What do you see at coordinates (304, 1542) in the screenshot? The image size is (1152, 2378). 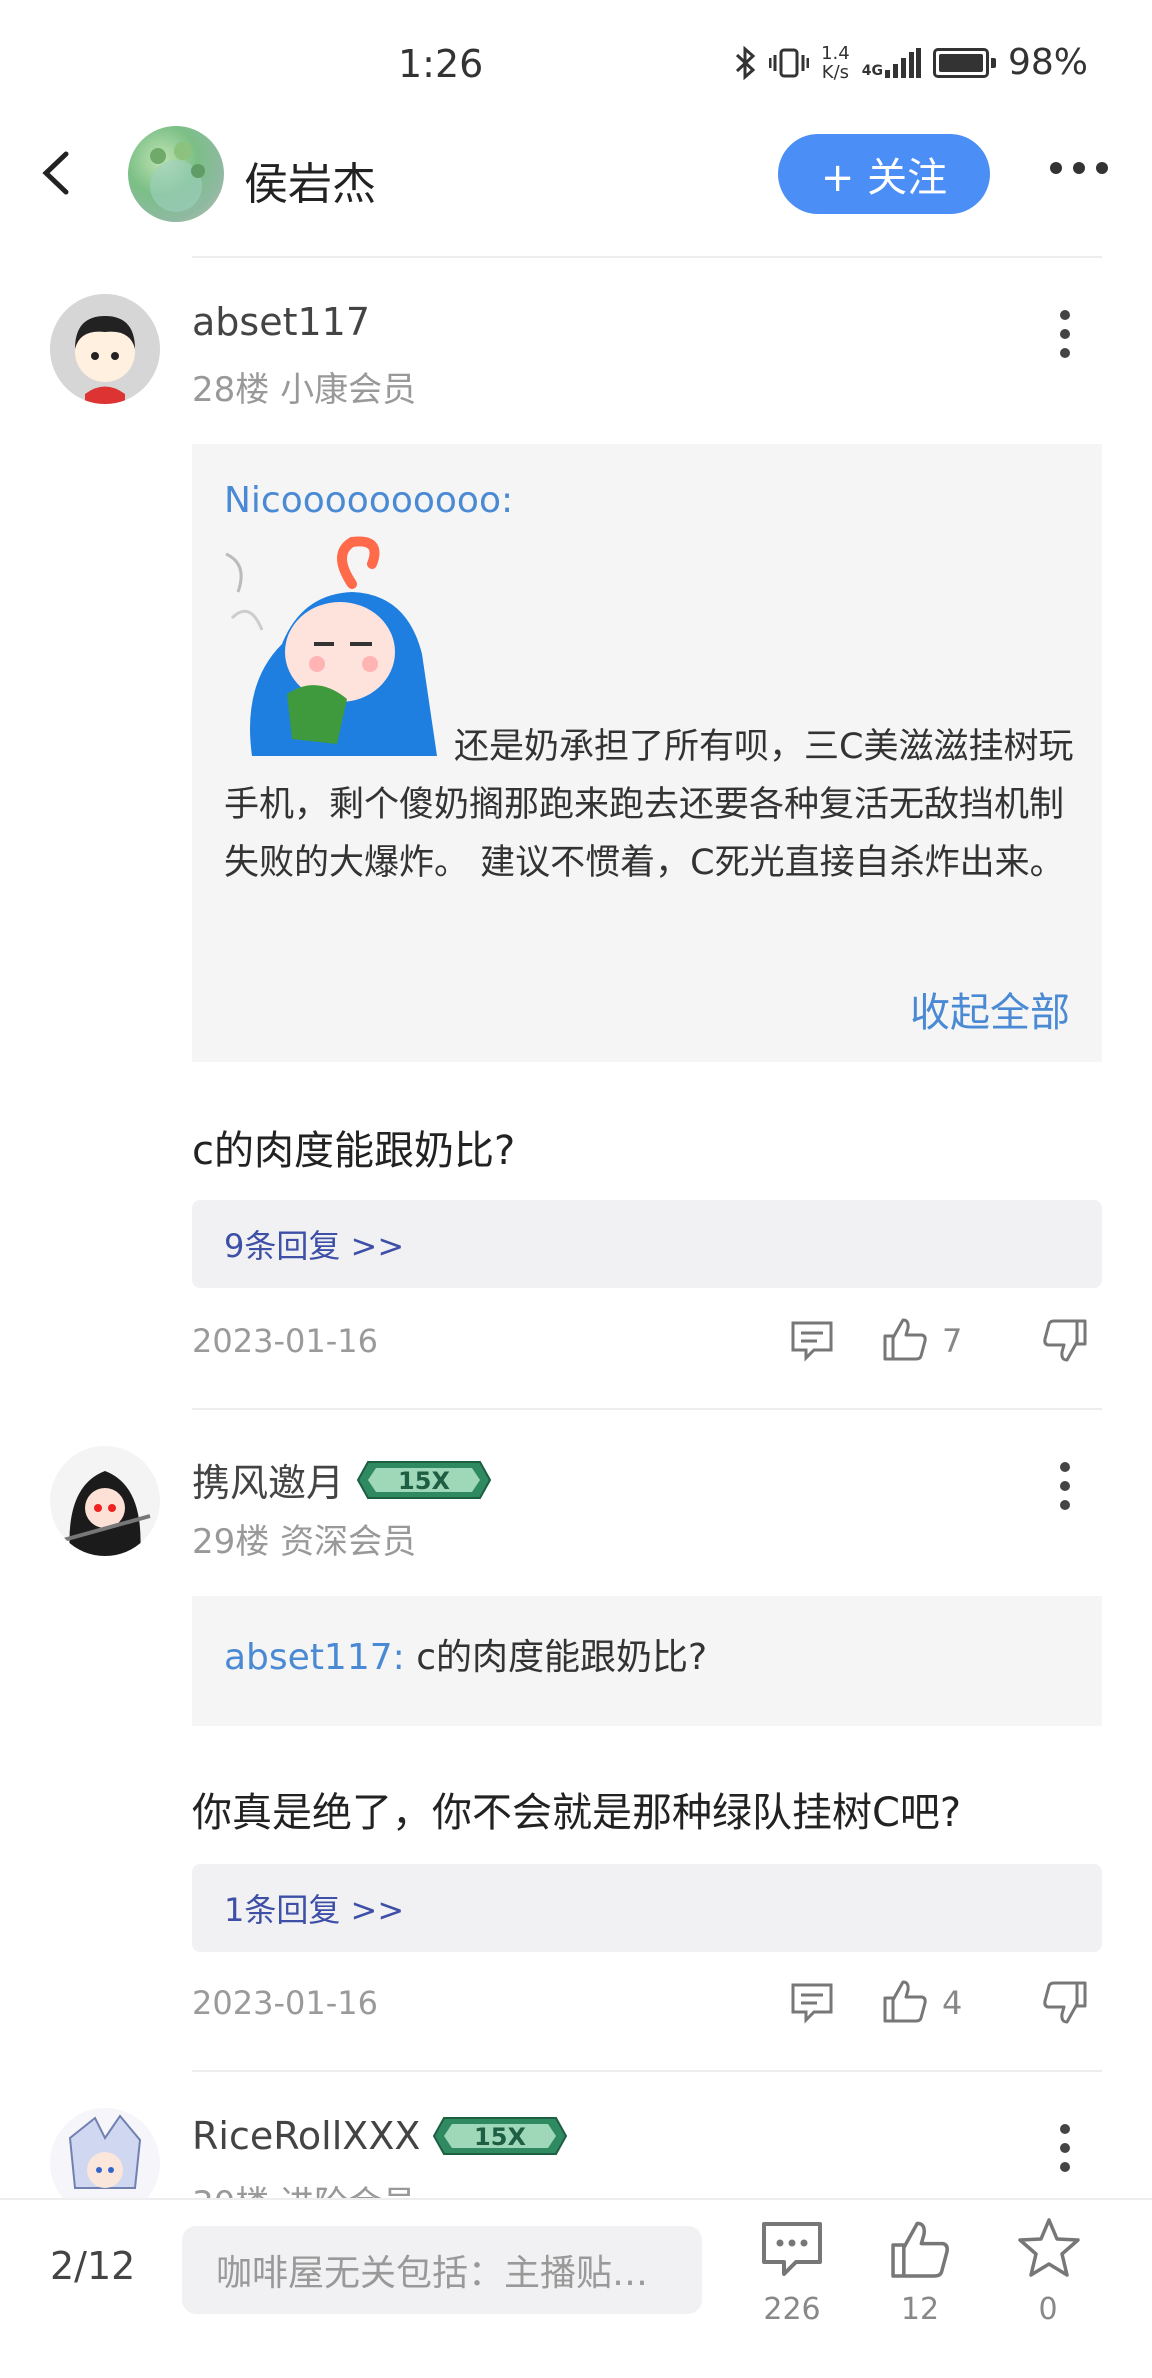 I see `comment-floor: 29楼 资深会员` at bounding box center [304, 1542].